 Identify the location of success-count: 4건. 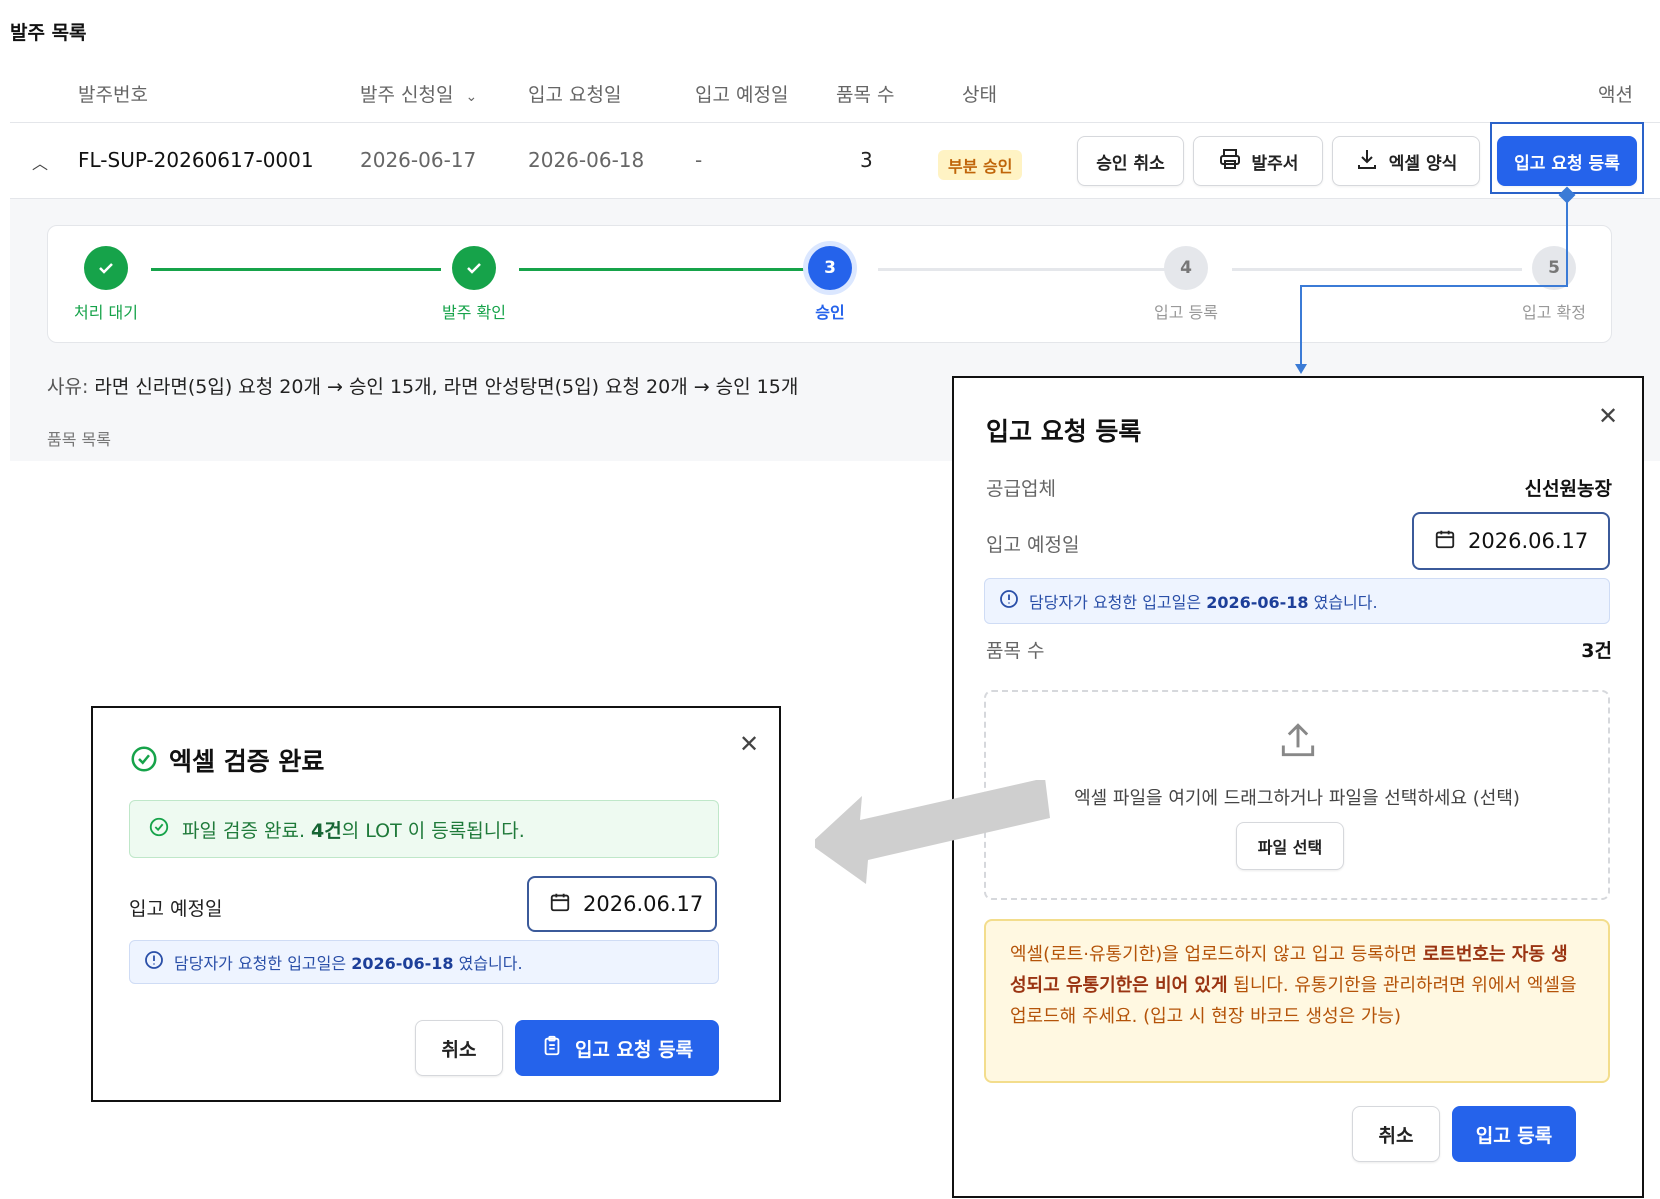
(326, 830).